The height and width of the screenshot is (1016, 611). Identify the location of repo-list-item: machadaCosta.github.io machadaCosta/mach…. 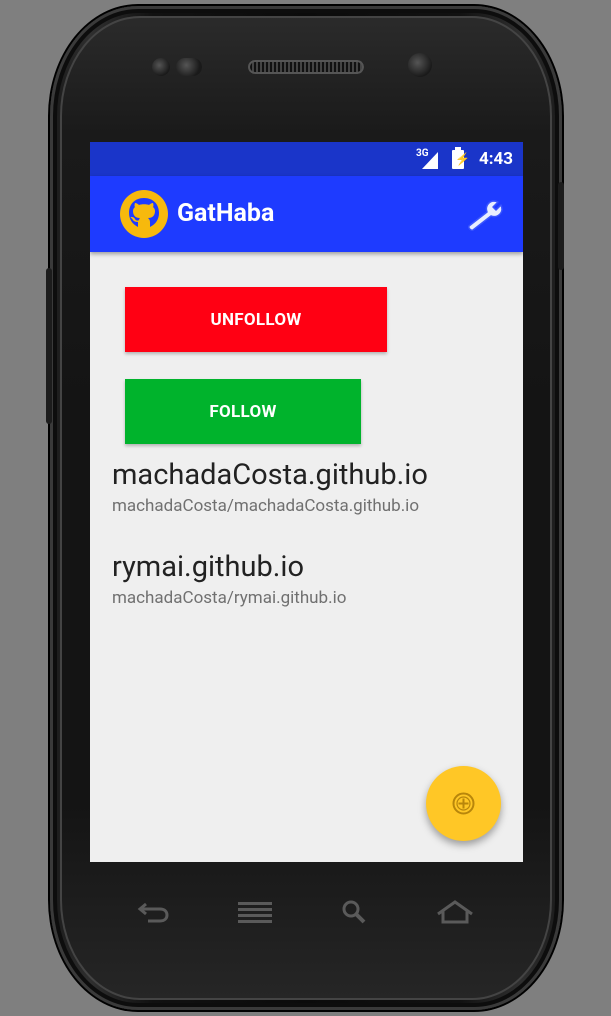
(270, 487).